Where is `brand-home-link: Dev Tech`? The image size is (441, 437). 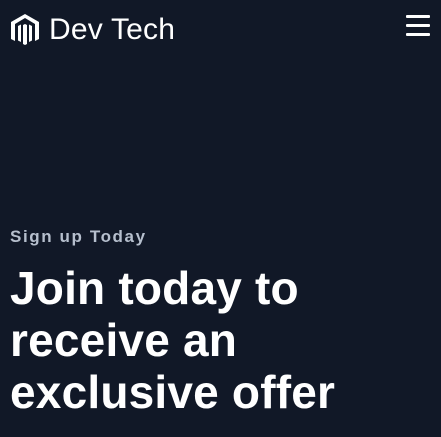 brand-home-link: Dev Tech is located at coordinates (92, 30).